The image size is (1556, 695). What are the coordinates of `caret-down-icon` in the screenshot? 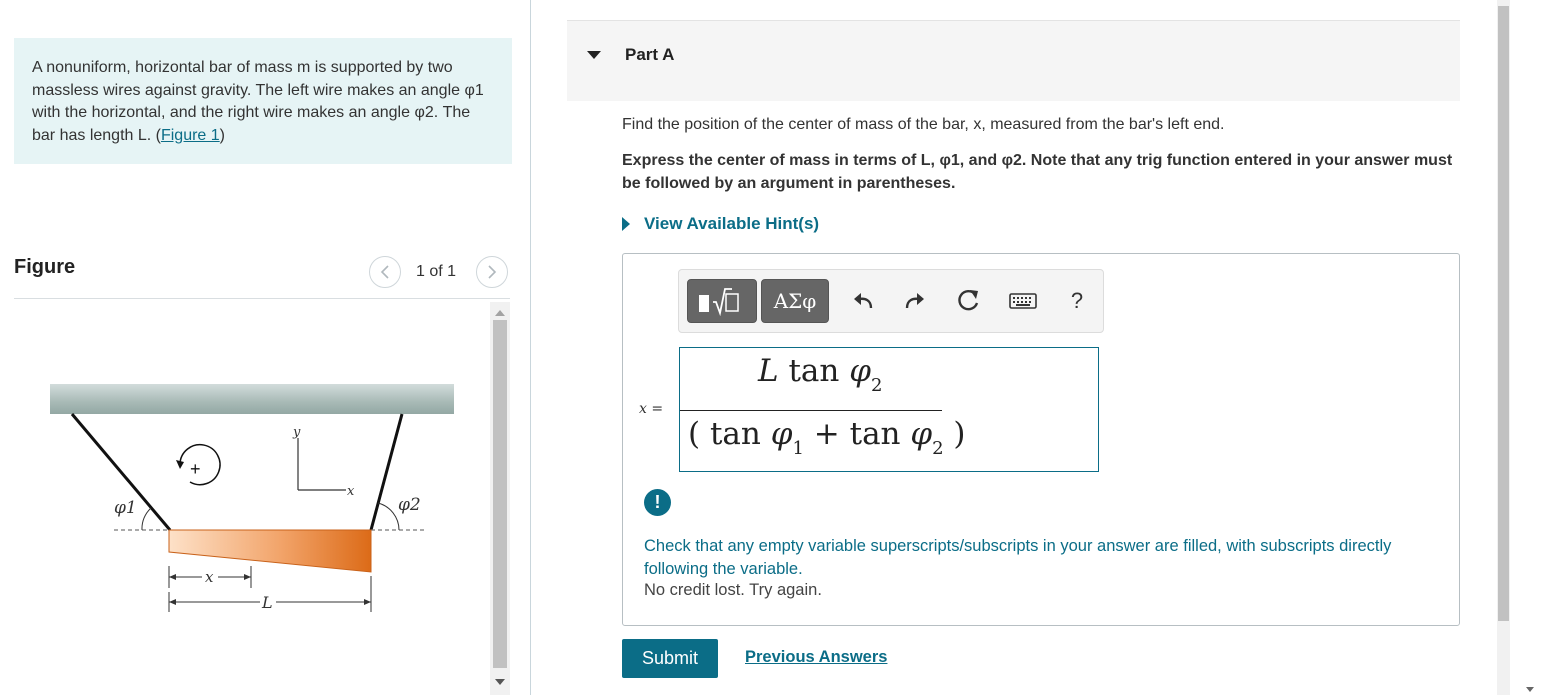 It's located at (594, 55).